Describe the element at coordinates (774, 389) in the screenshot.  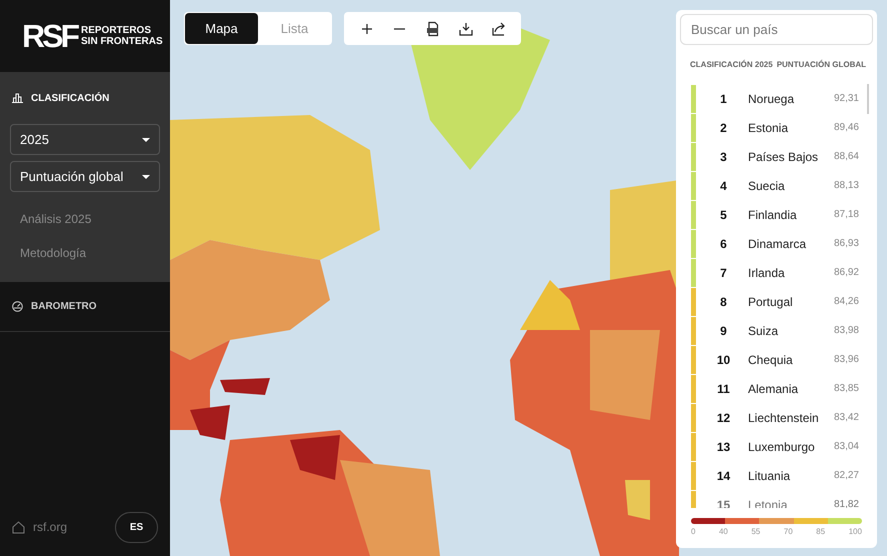
I see `country-name: Alemania` at that location.